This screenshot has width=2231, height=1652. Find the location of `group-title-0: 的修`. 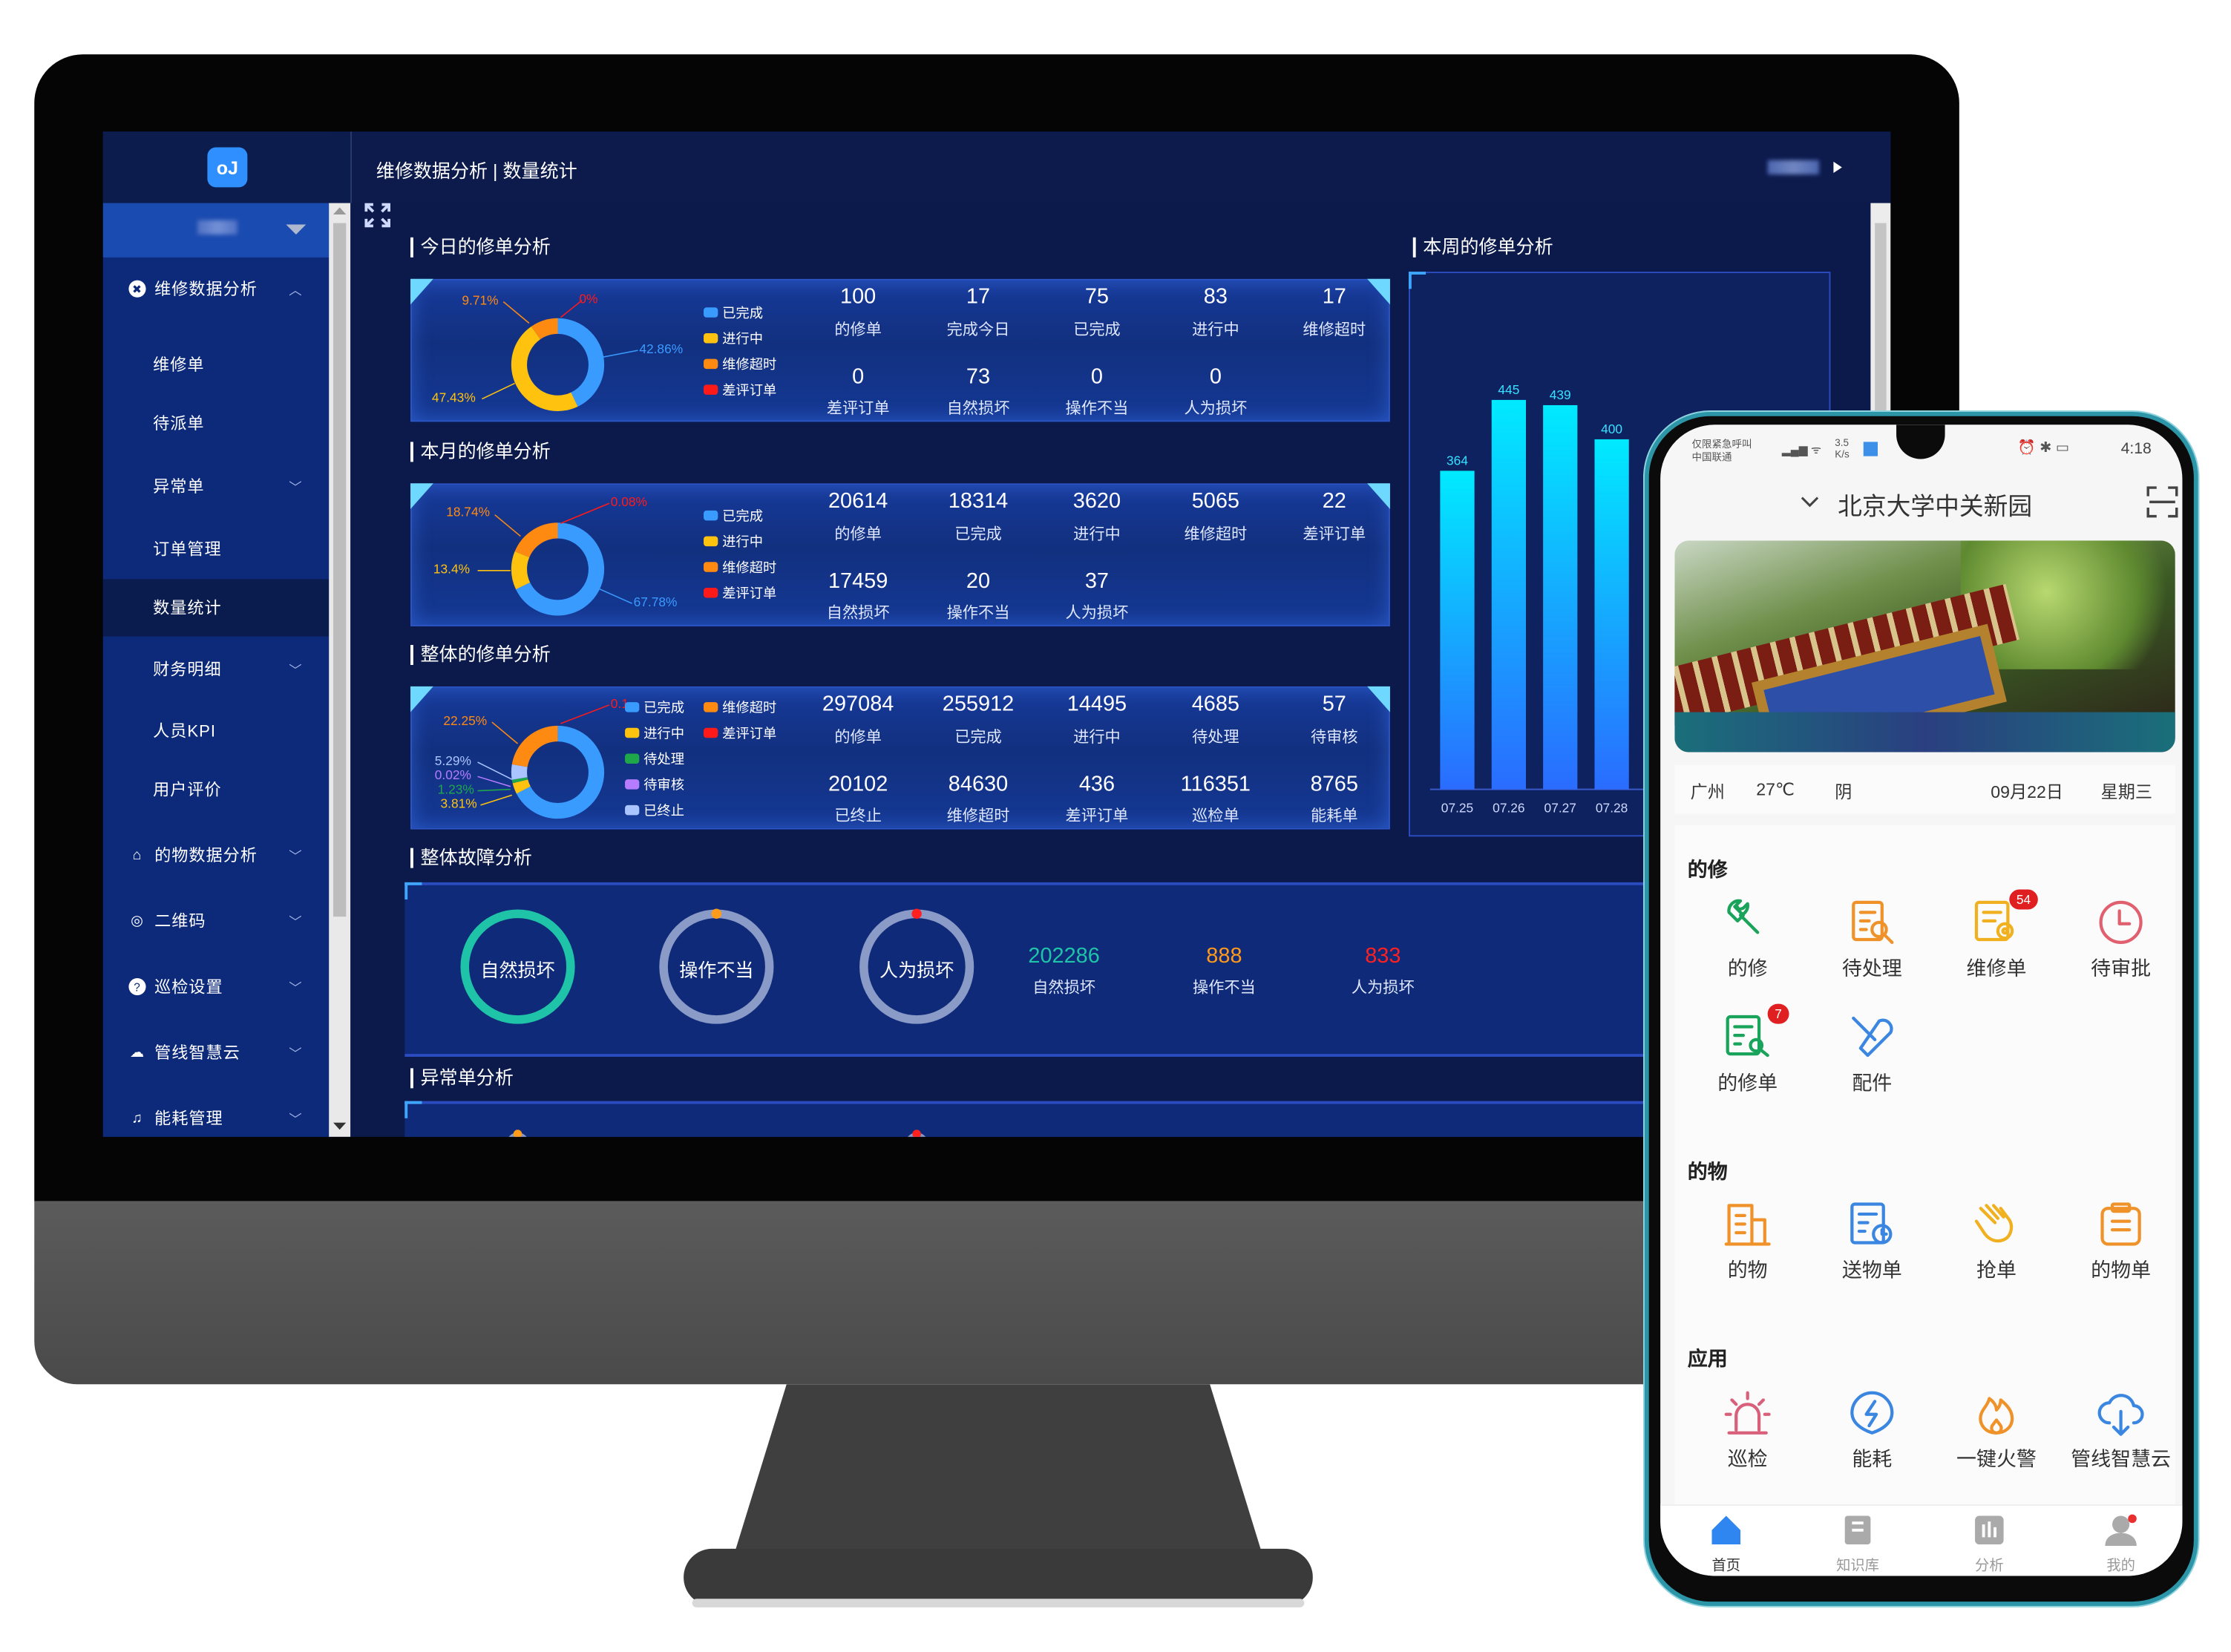

group-title-0: 的修 is located at coordinates (1707, 869).